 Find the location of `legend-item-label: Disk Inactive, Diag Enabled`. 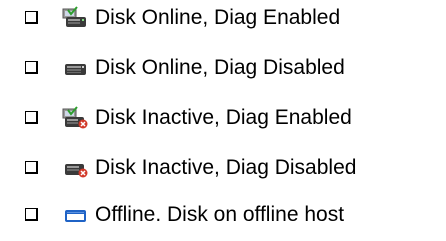

legend-item-label: Disk Inactive, Diag Enabled is located at coordinates (223, 117).